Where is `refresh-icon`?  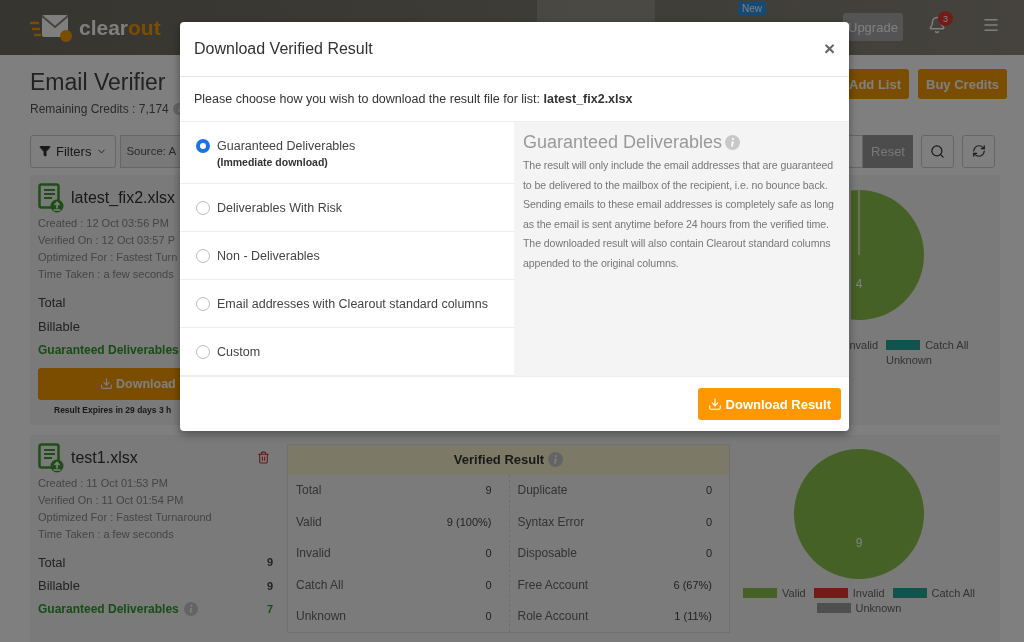 refresh-icon is located at coordinates (978, 151).